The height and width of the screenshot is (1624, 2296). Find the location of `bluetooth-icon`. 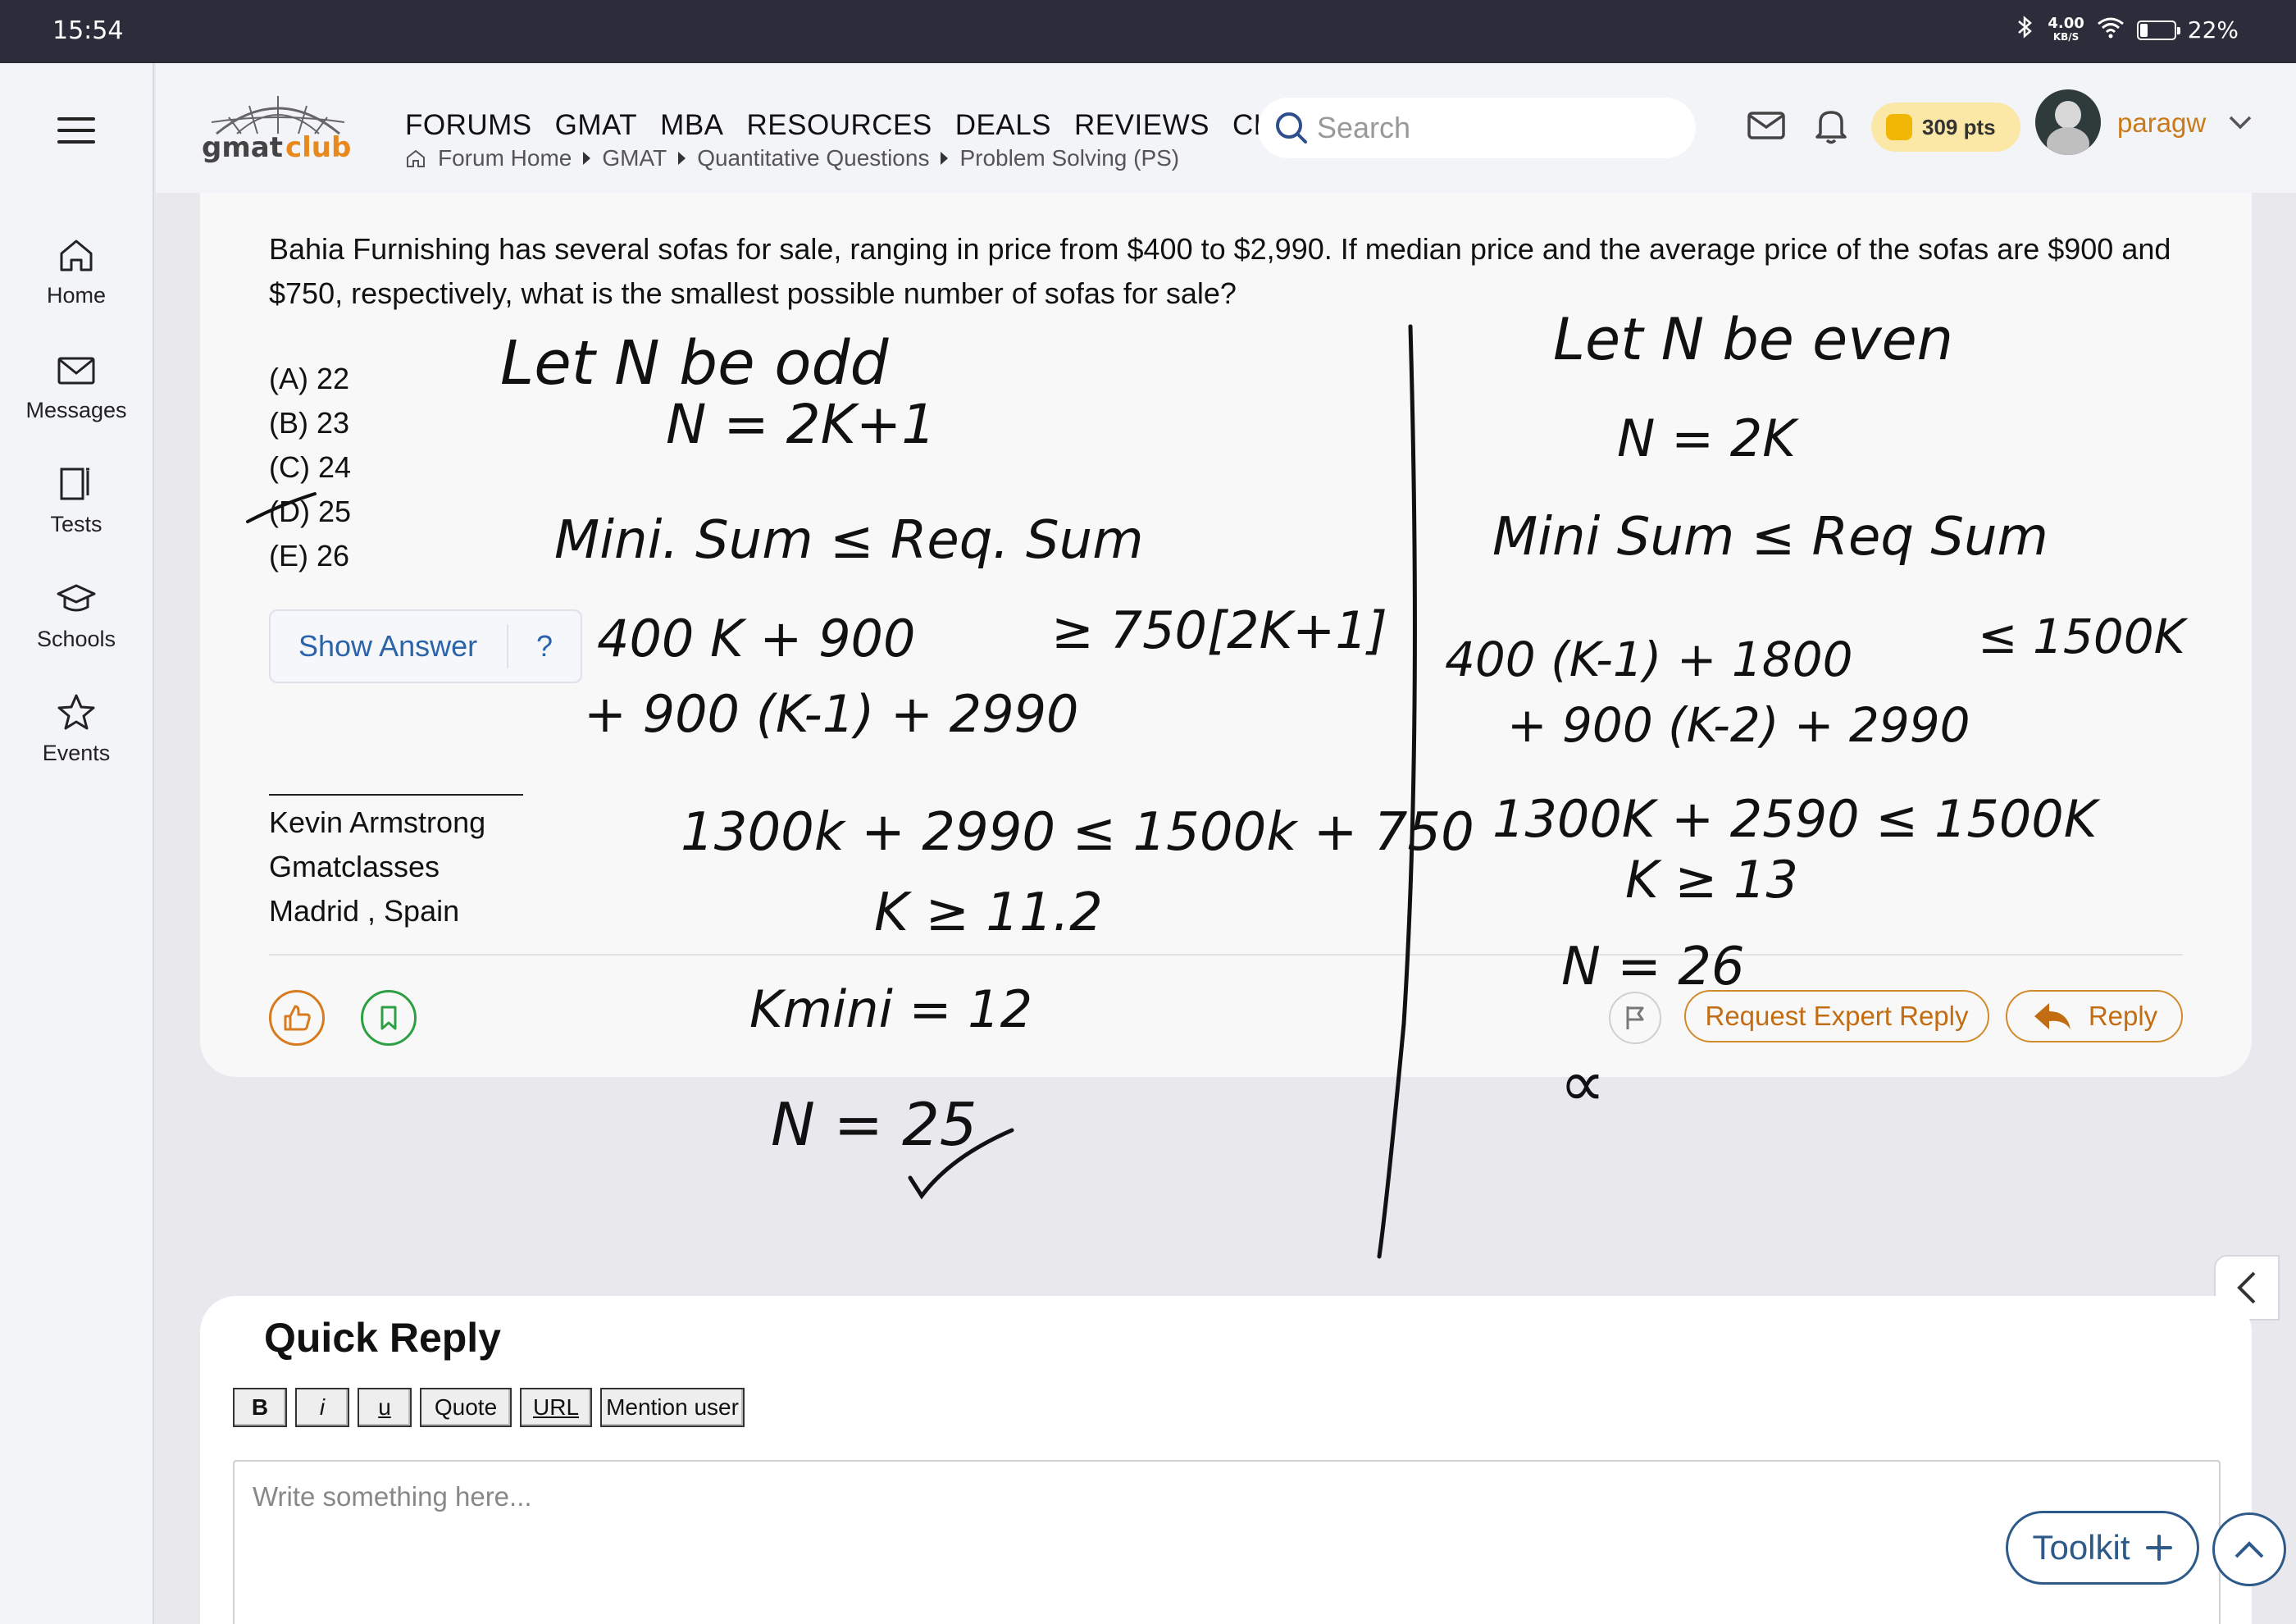

bluetooth-icon is located at coordinates (2025, 30).